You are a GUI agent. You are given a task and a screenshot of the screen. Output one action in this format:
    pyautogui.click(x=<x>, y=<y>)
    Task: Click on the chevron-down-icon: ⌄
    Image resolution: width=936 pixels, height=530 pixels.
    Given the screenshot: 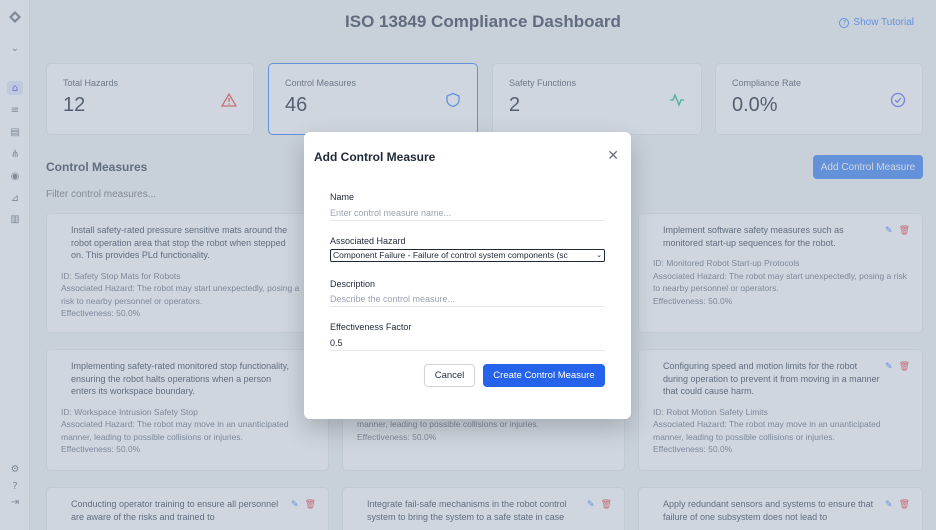 What is the action you would take?
    pyautogui.click(x=599, y=255)
    